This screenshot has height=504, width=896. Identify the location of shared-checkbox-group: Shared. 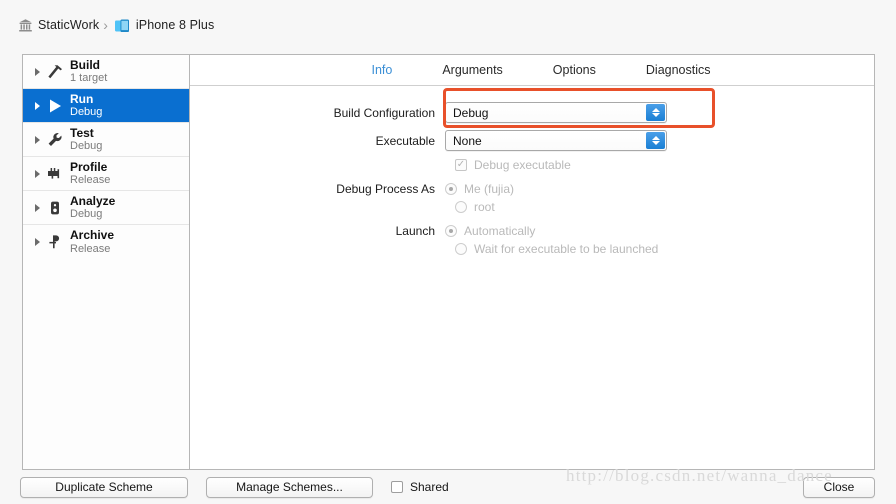
(420, 487).